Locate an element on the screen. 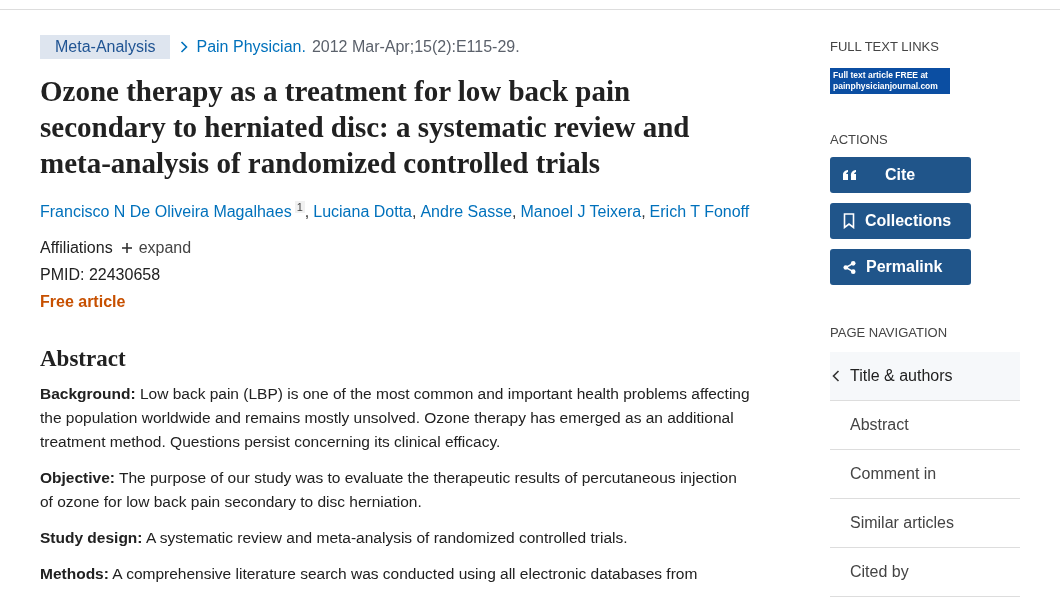 The width and height of the screenshot is (1060, 600). quote-icon is located at coordinates (850, 175).